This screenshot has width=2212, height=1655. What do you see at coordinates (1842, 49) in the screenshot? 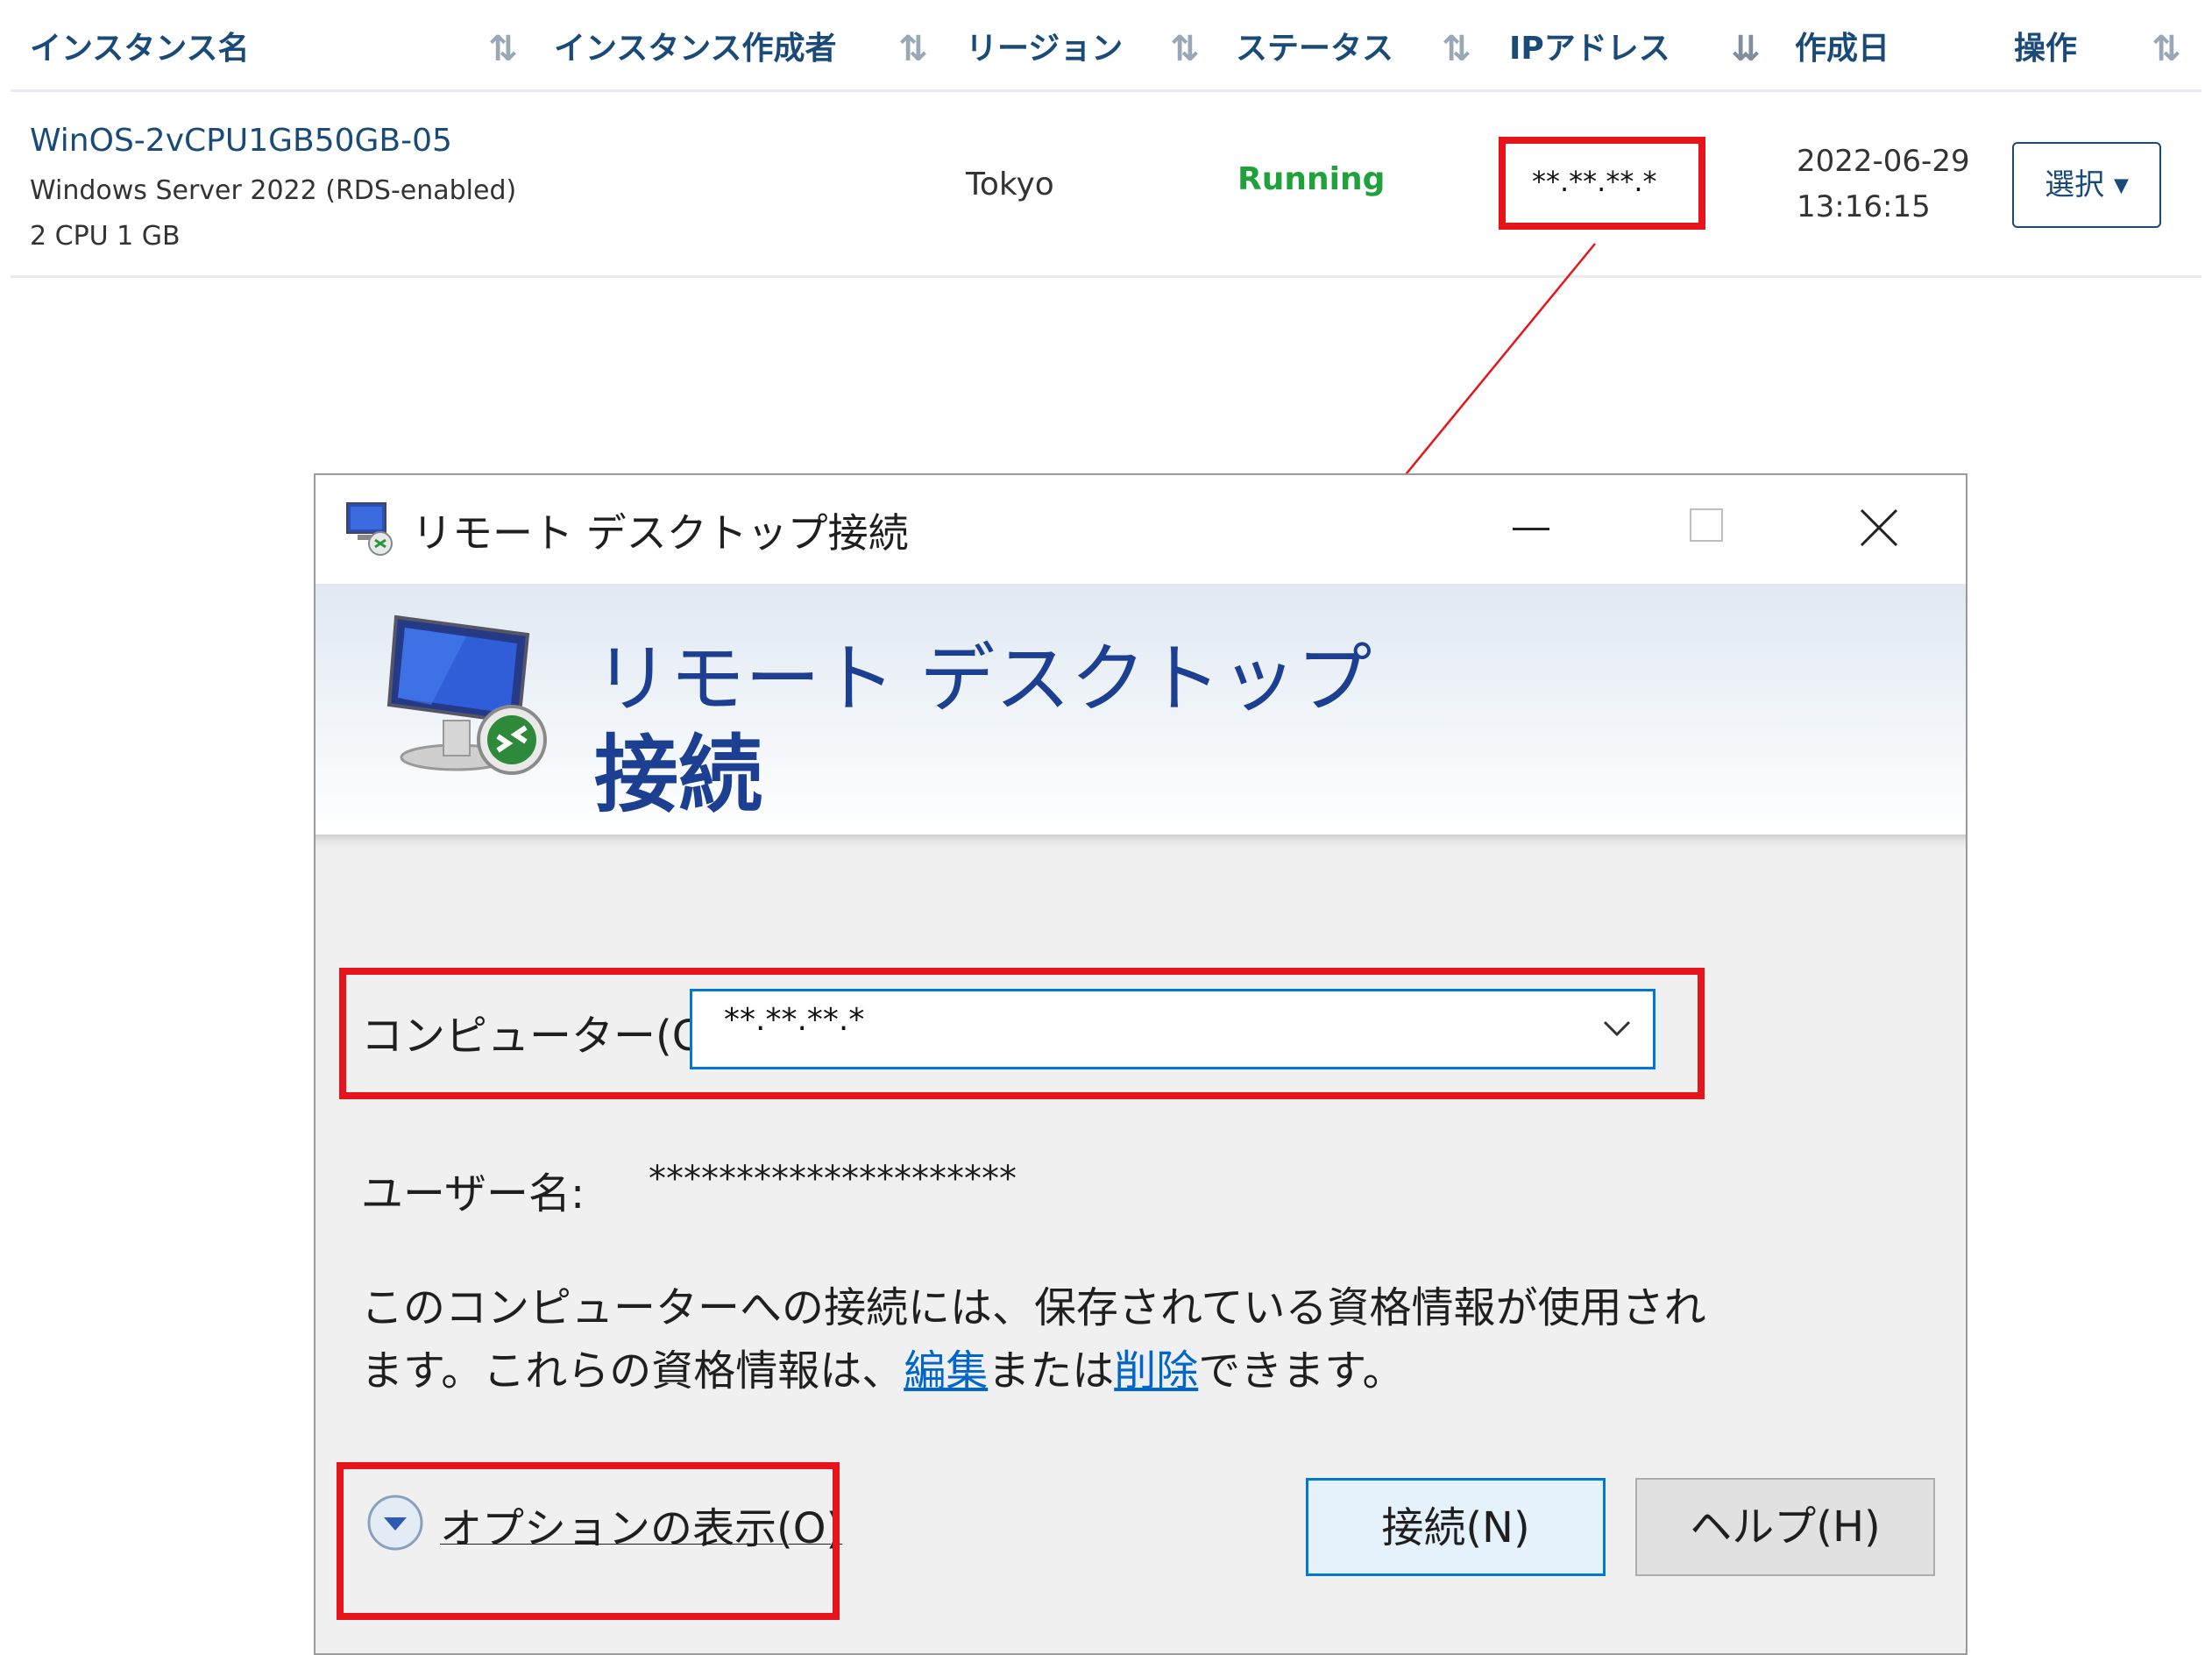
I see `header-created-date: 作成日` at bounding box center [1842, 49].